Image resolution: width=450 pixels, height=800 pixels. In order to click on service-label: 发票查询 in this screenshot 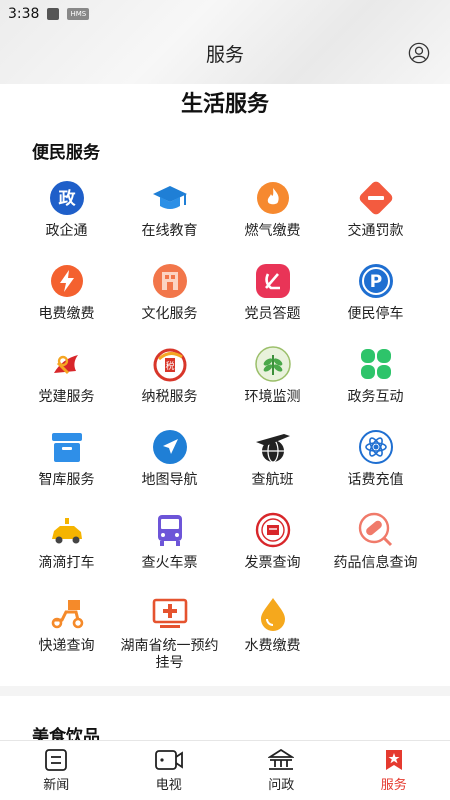, I will do `click(272, 563)`.